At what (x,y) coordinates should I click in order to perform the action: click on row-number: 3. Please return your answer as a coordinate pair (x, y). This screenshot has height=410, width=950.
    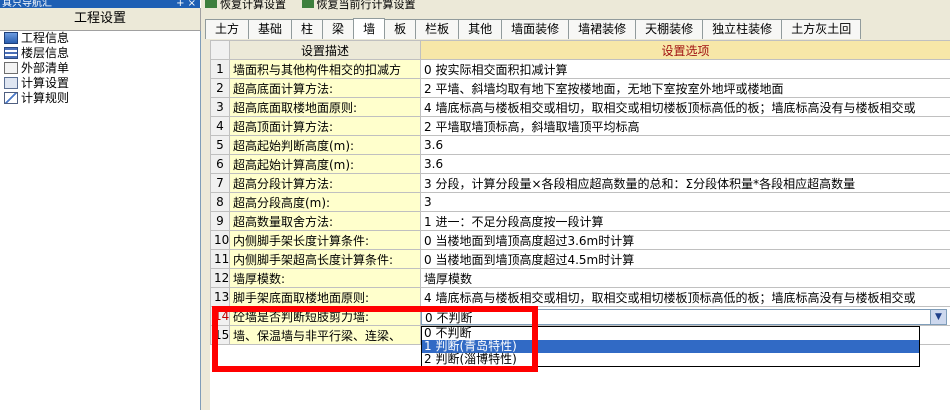
    Looking at the image, I should click on (220, 107).